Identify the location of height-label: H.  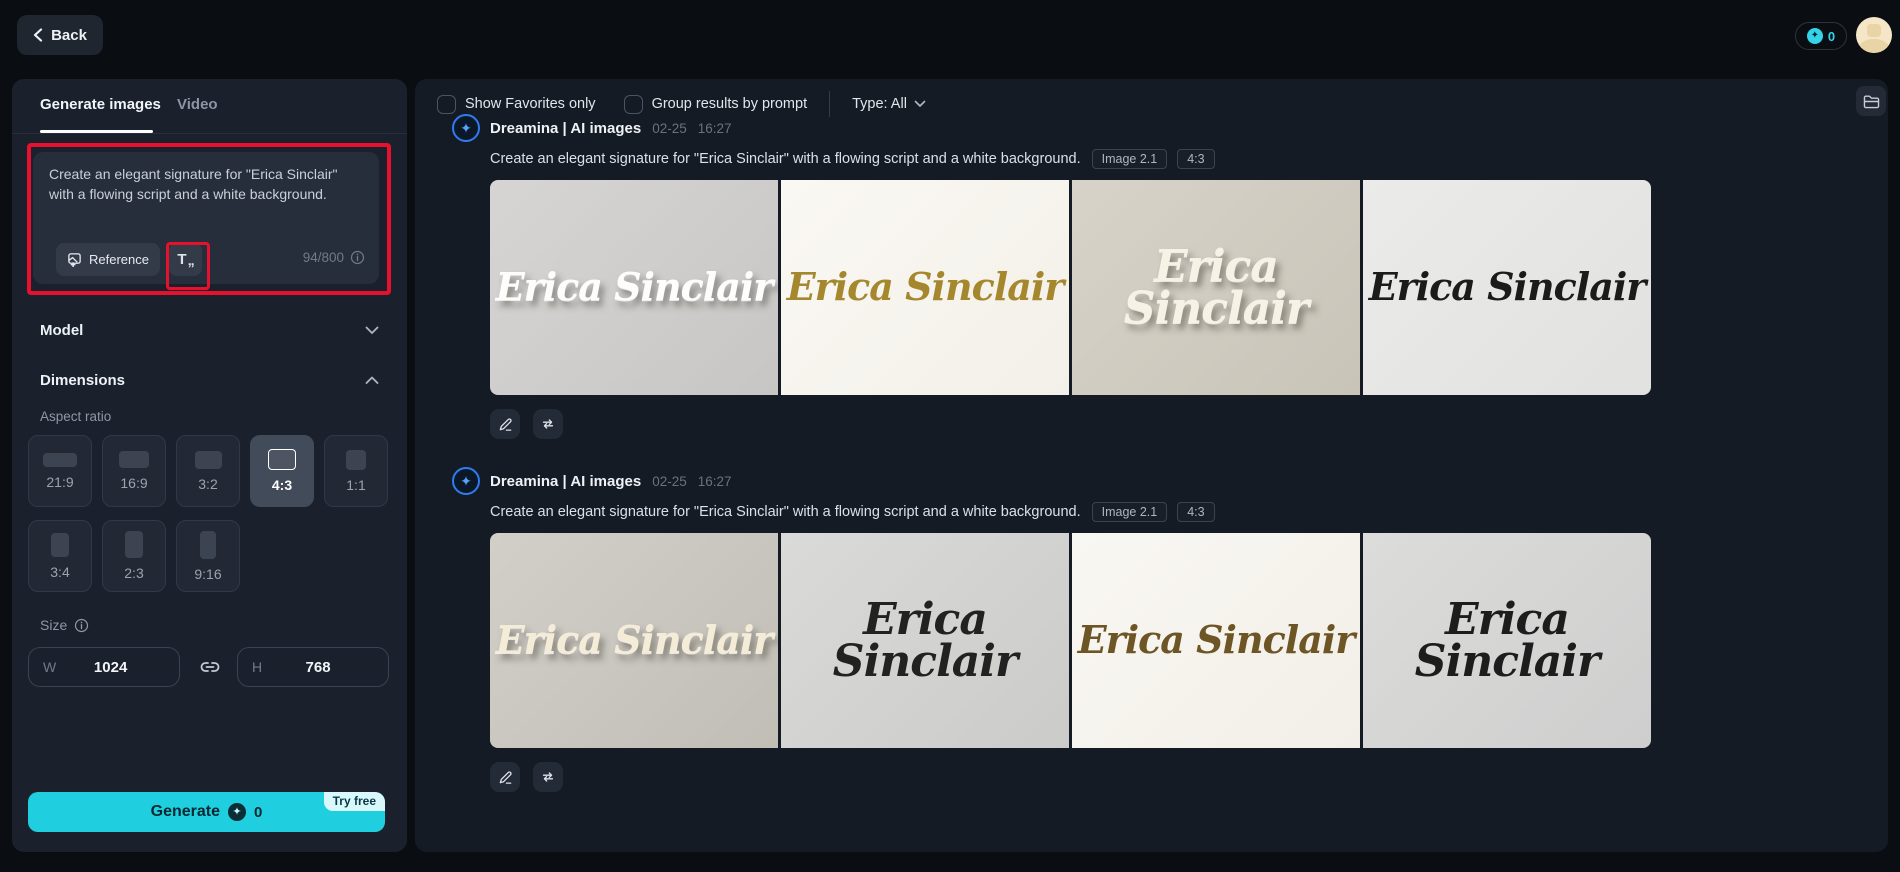
(257, 667).